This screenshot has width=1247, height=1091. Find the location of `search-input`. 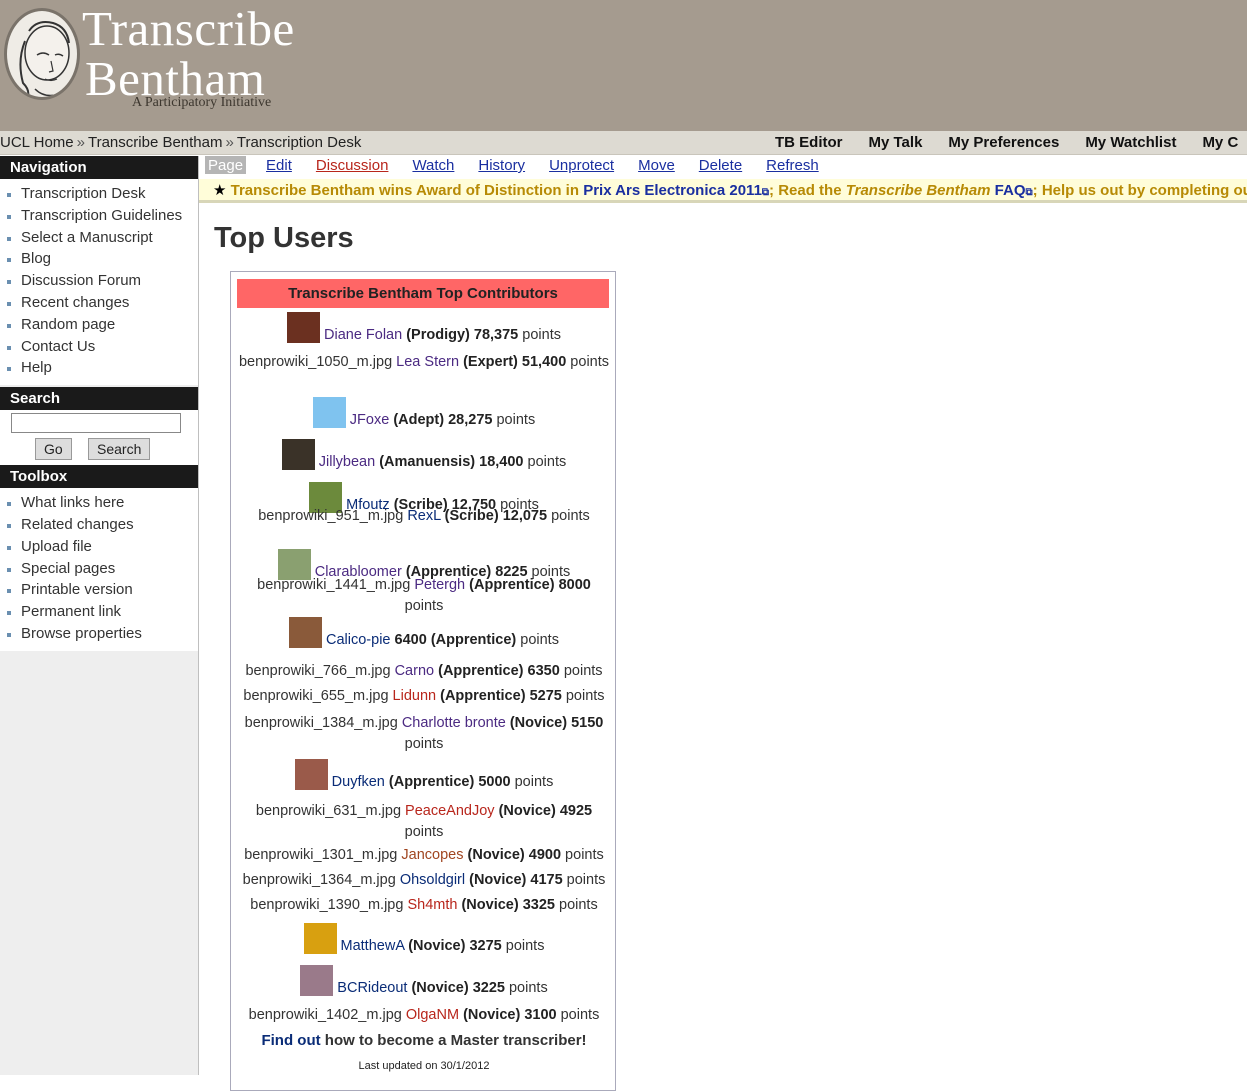

search-input is located at coordinates (96, 423).